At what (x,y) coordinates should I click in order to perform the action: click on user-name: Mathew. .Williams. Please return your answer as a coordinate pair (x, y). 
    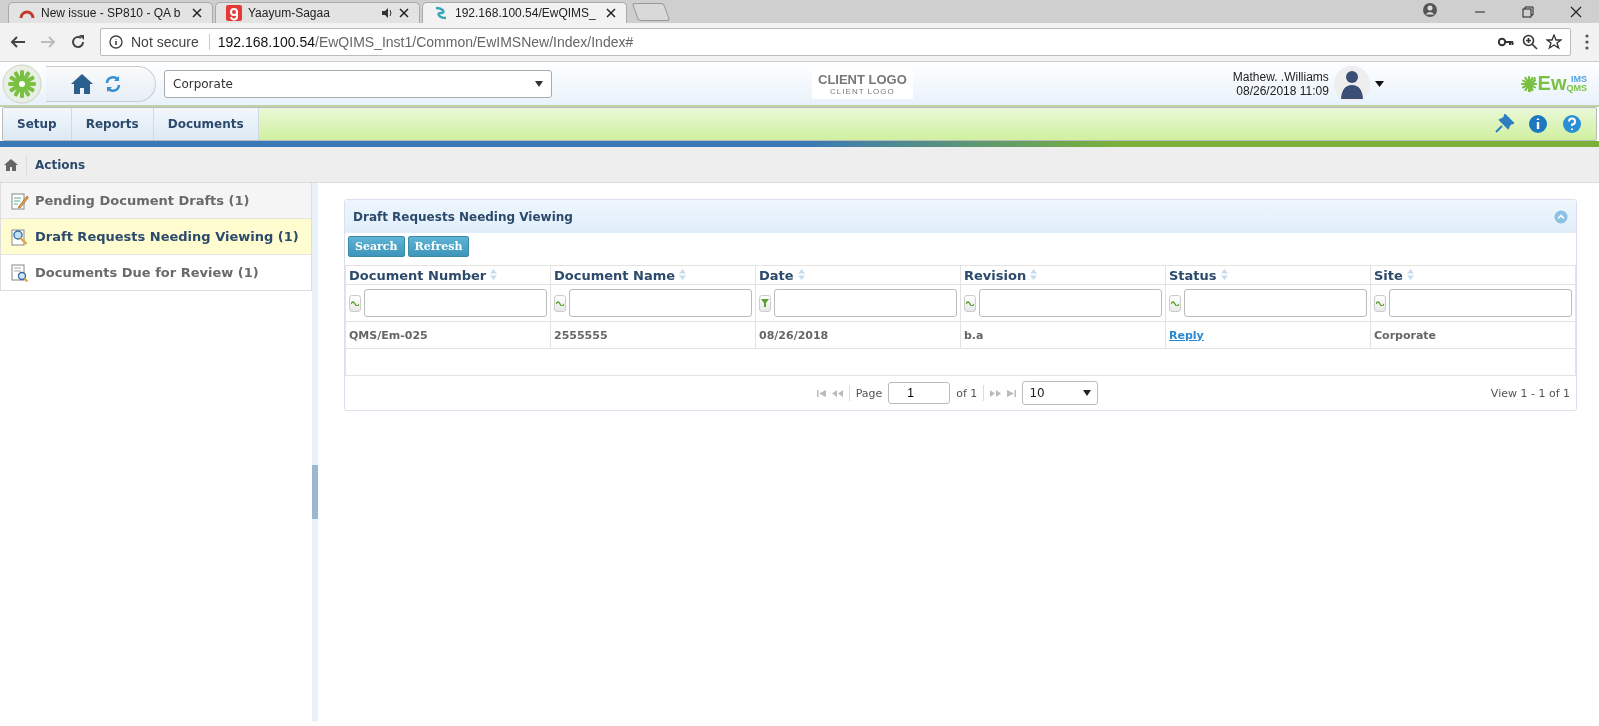
    Looking at the image, I should click on (1280, 76).